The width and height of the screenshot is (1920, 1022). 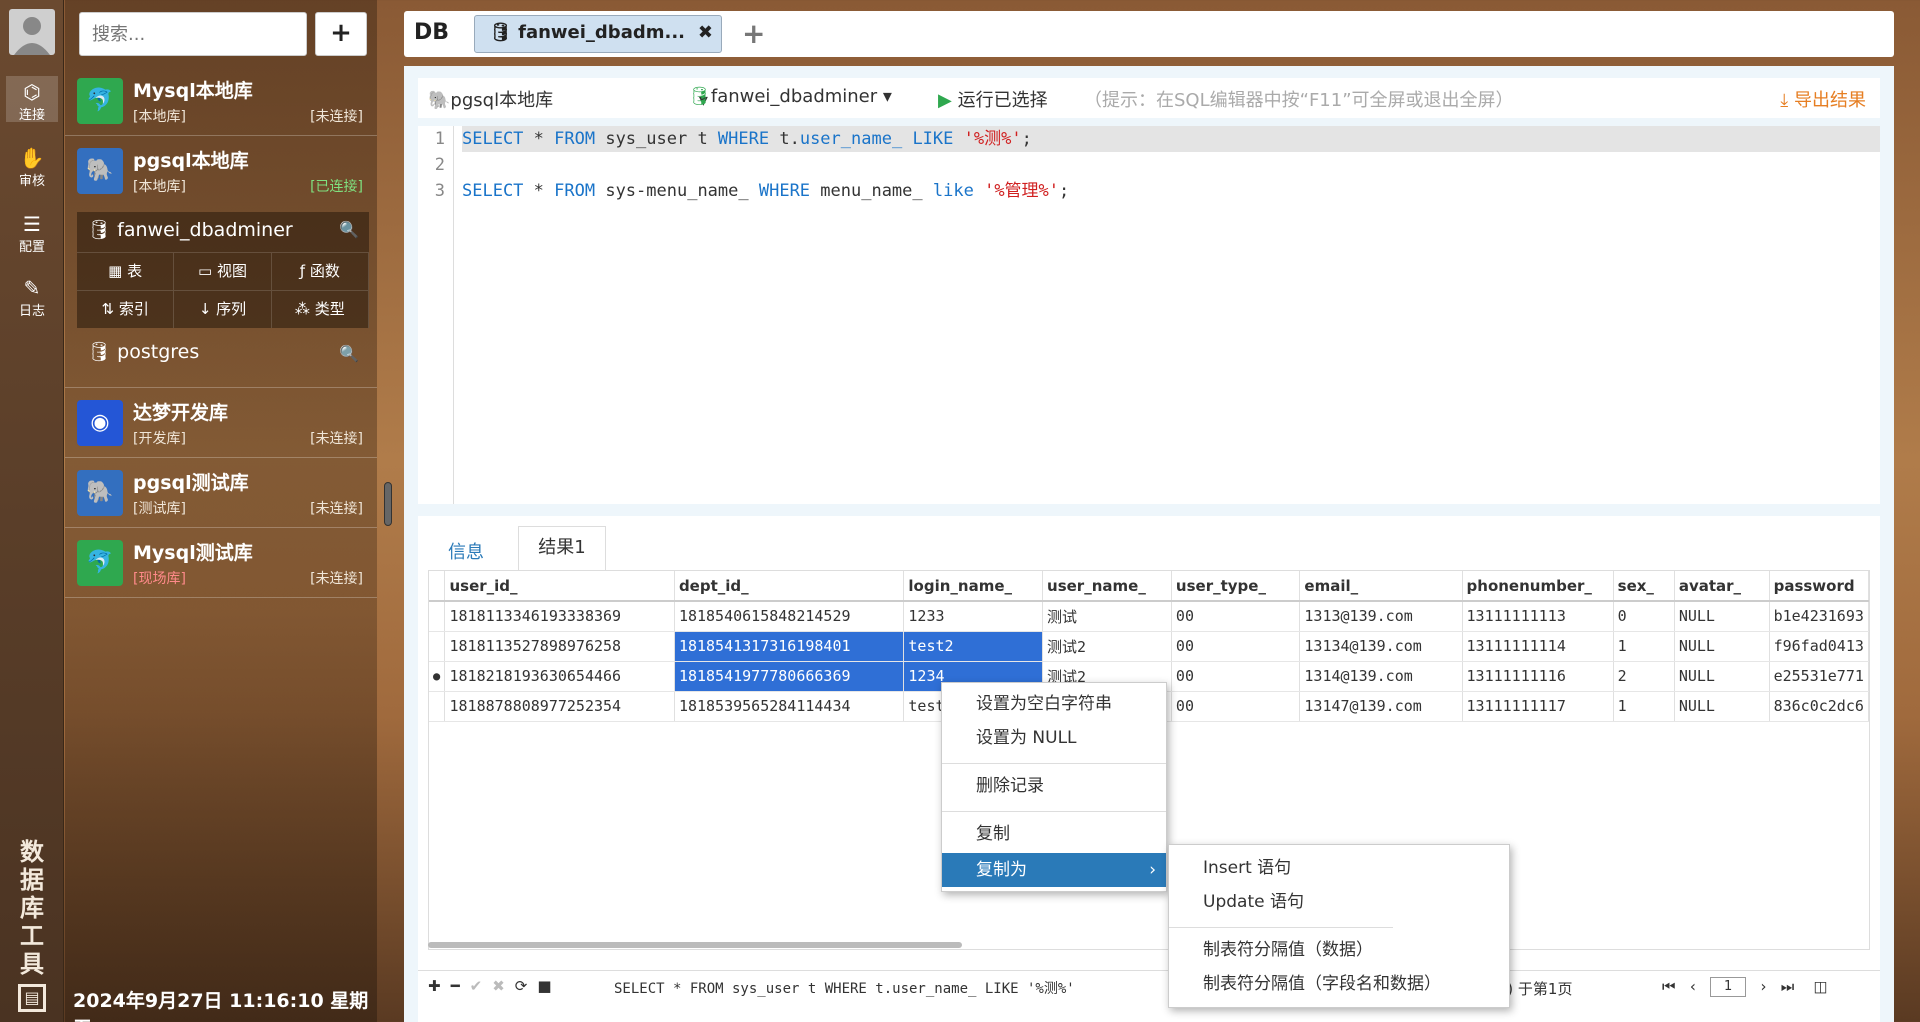 What do you see at coordinates (1339, 950) in the screenshot?
I see `menu-tsv-data: 制表符分隔值（数据）` at bounding box center [1339, 950].